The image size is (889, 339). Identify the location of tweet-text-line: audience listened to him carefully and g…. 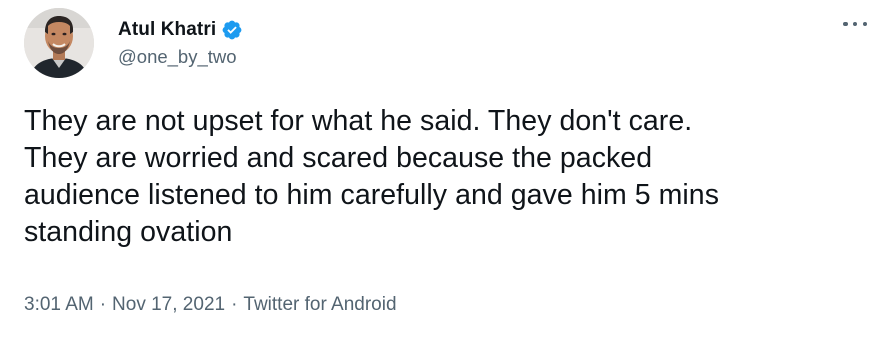
(371, 195).